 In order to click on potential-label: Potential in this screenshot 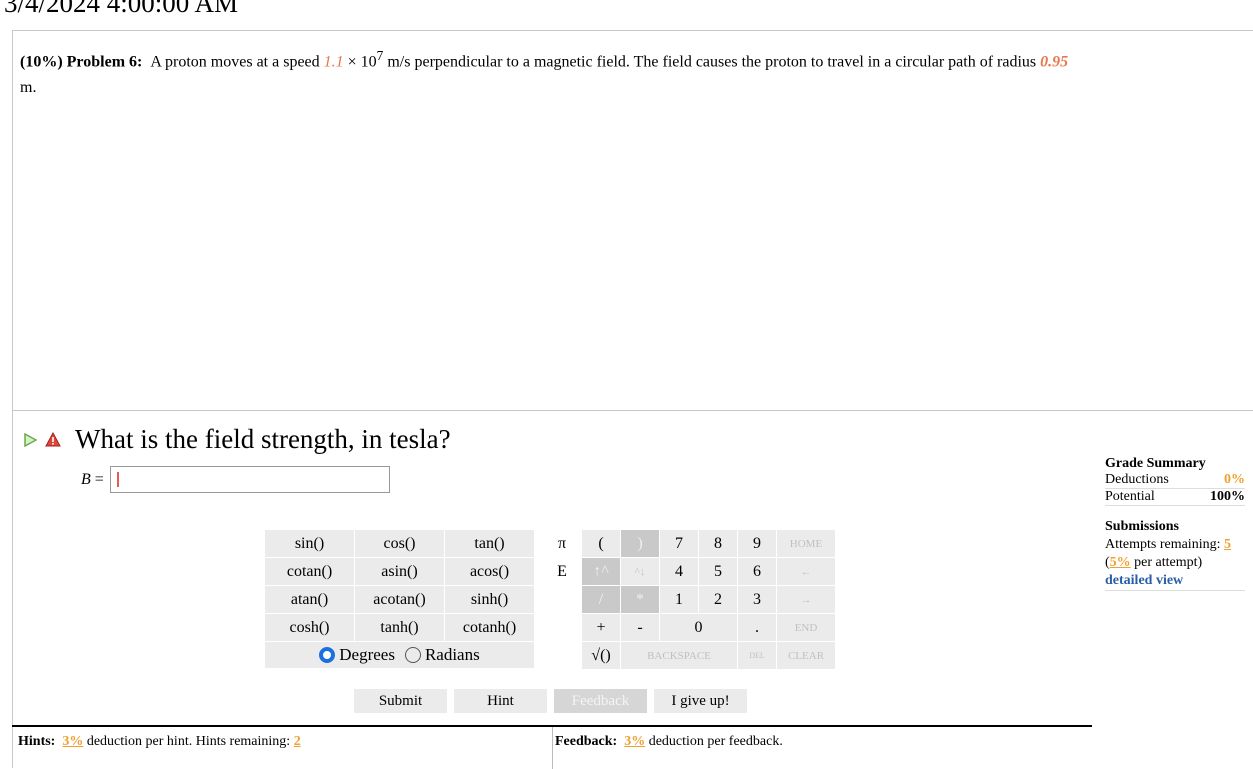, I will do `click(1130, 496)`.